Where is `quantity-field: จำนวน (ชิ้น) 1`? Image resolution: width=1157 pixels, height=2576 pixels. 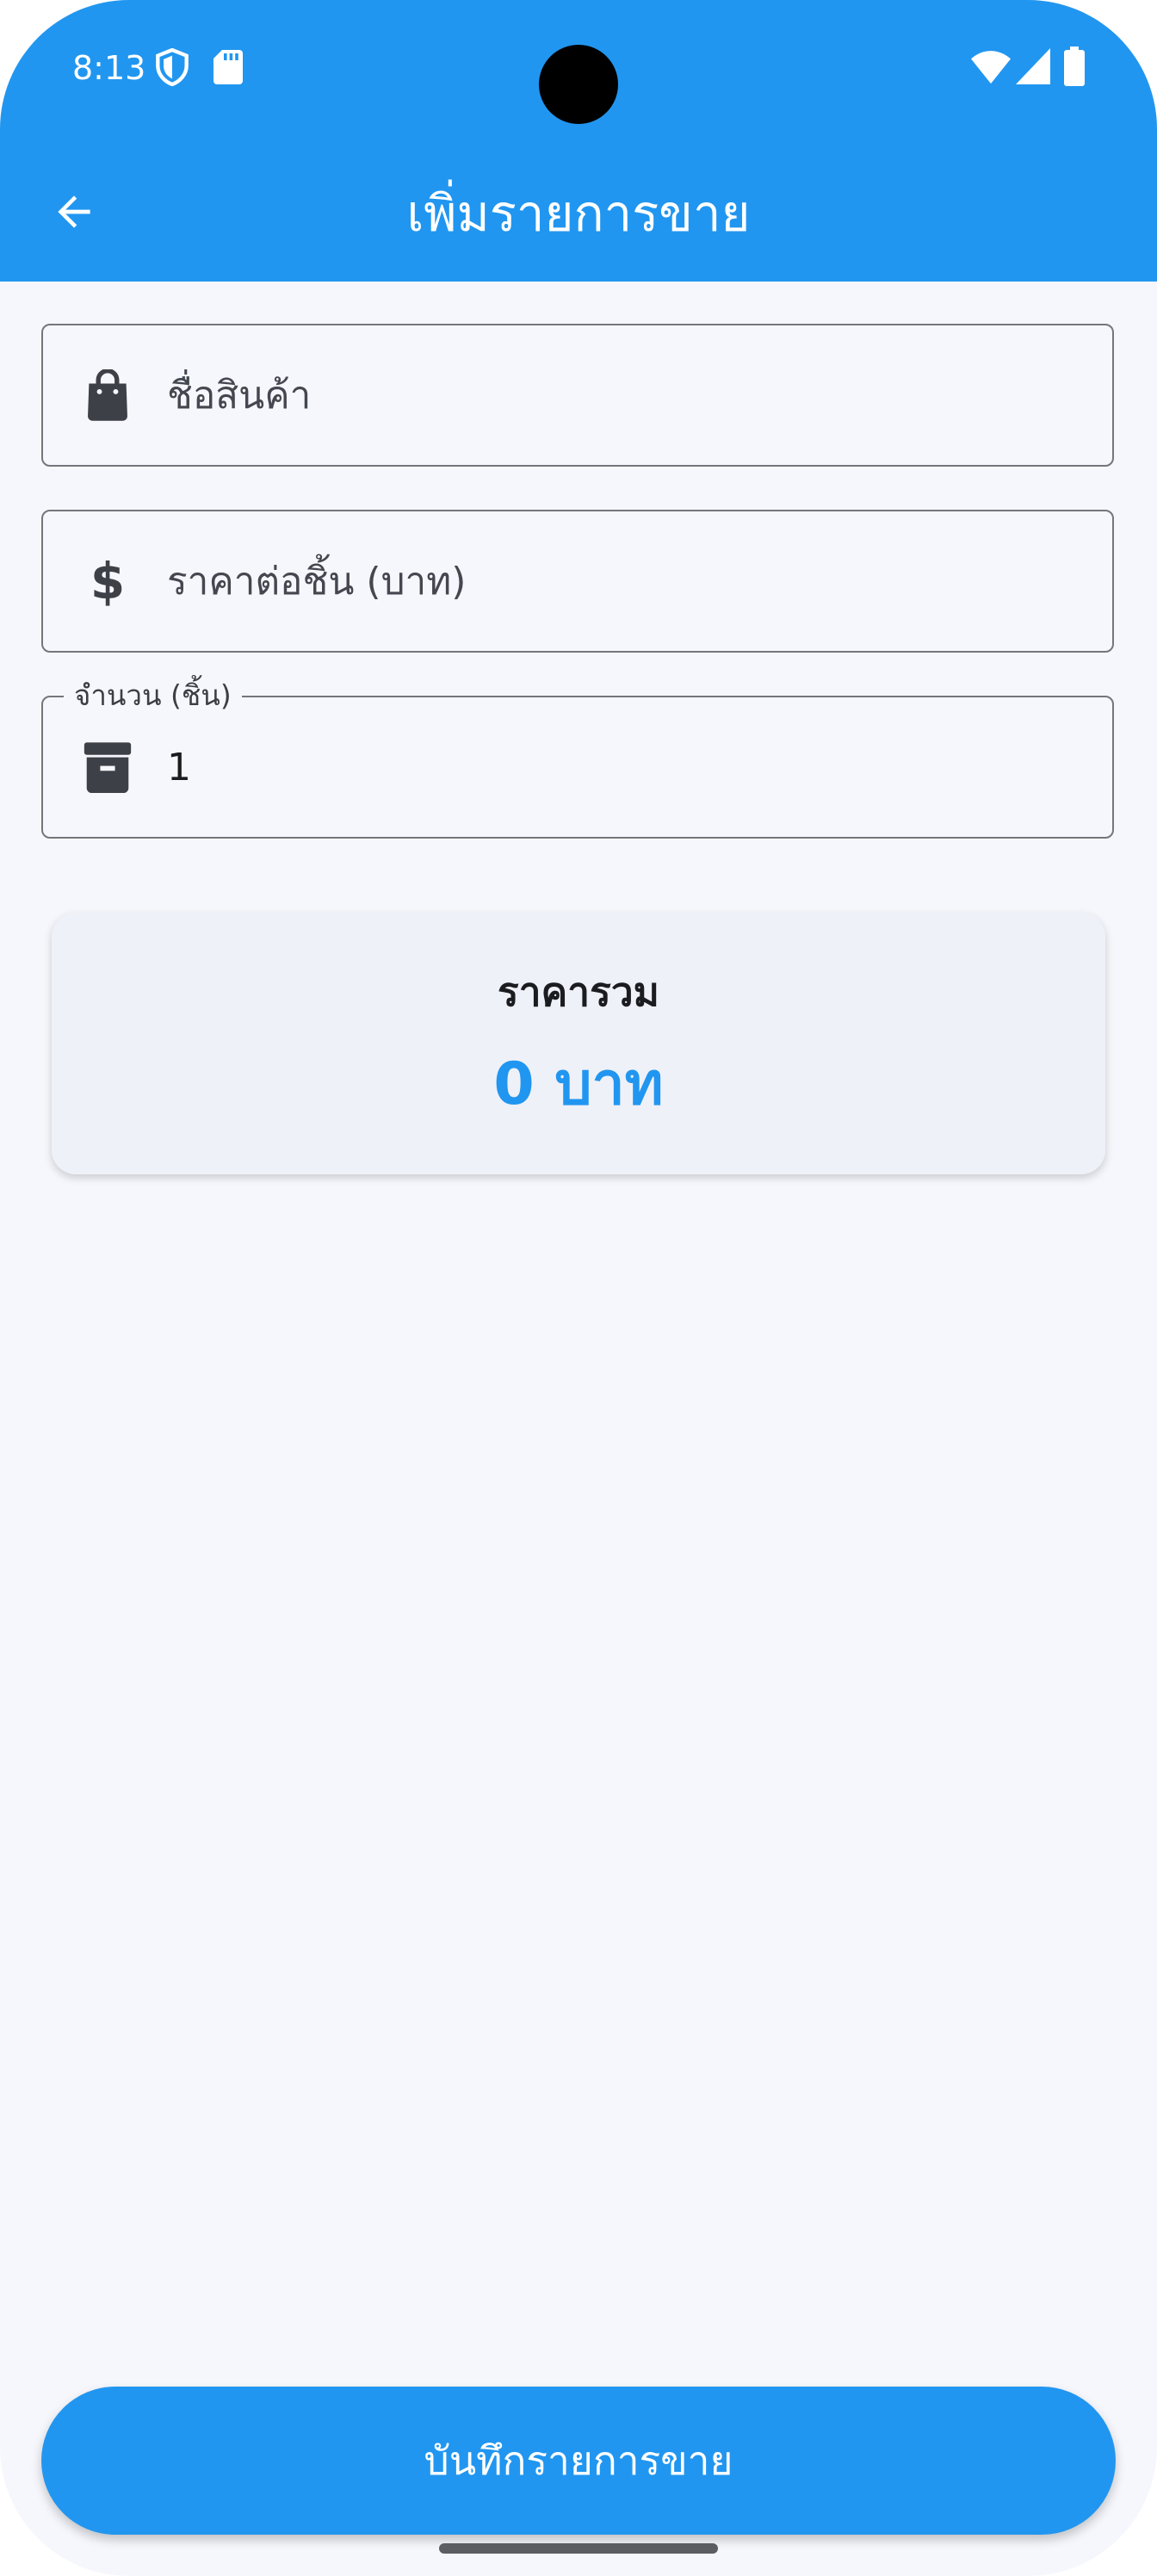 quantity-field: จำนวน (ชิ้น) 1 is located at coordinates (578, 758).